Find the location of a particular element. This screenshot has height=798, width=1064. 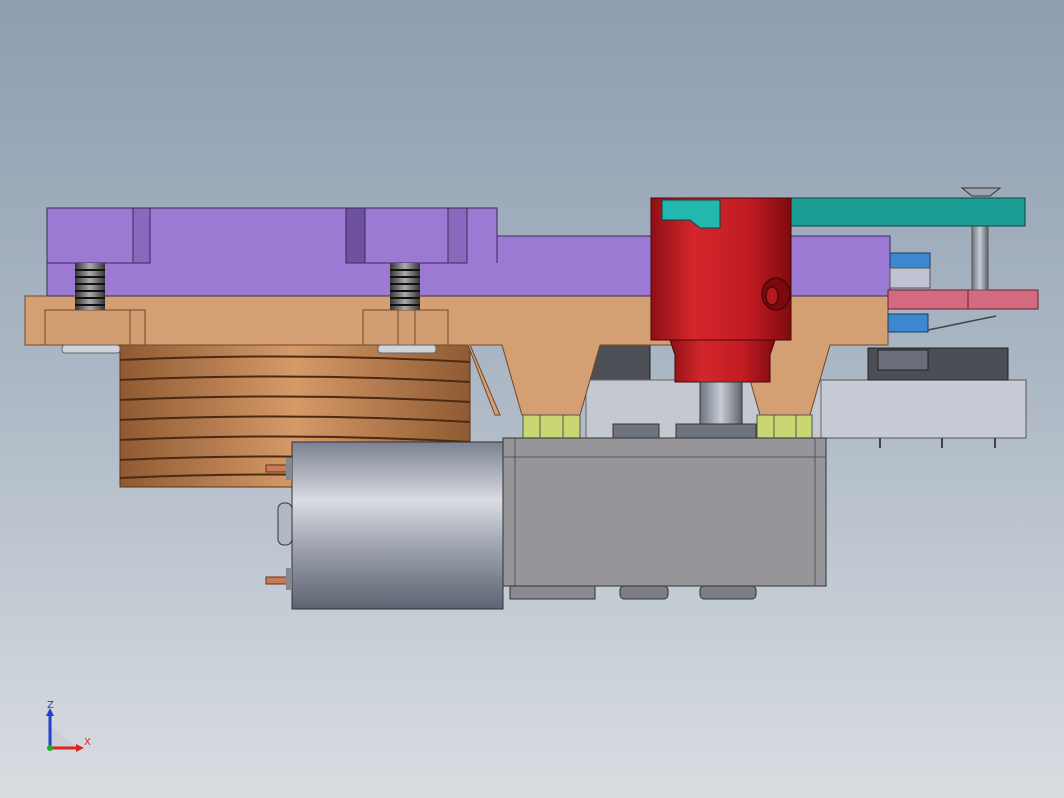

motor-can is located at coordinates (384, 525).